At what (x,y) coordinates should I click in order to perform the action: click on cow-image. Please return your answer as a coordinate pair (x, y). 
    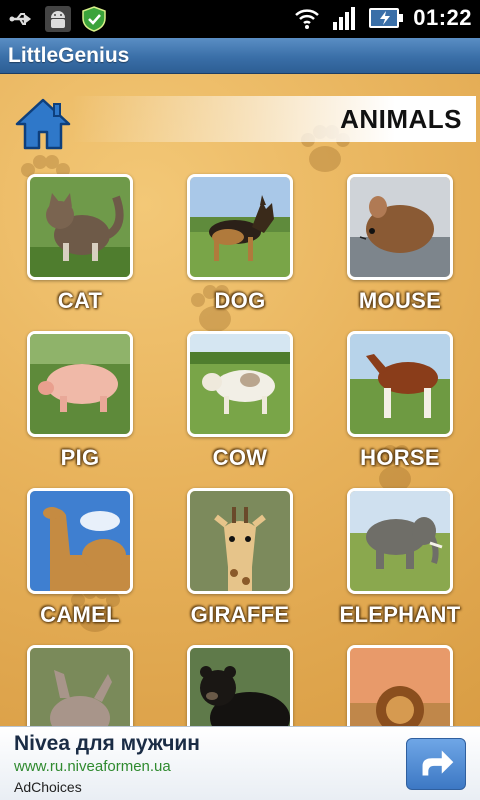
    Looking at the image, I should click on (240, 384).